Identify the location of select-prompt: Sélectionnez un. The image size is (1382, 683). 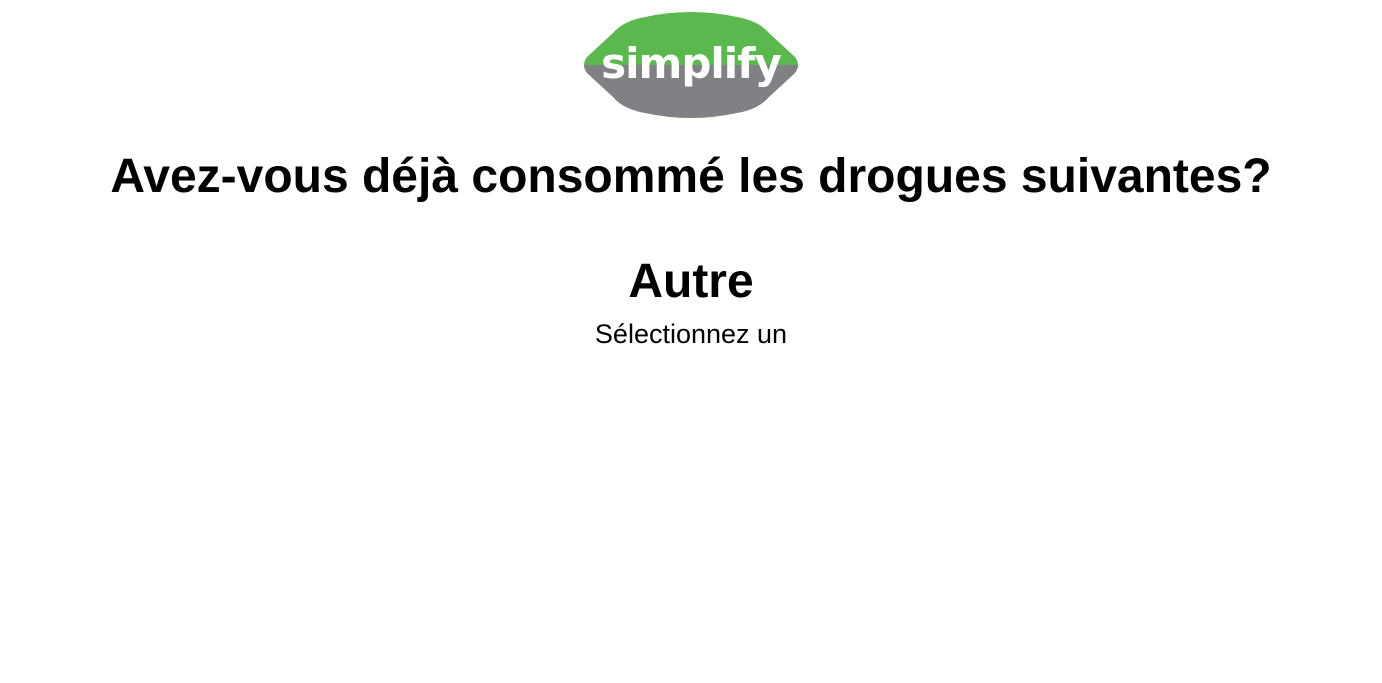
(691, 334).